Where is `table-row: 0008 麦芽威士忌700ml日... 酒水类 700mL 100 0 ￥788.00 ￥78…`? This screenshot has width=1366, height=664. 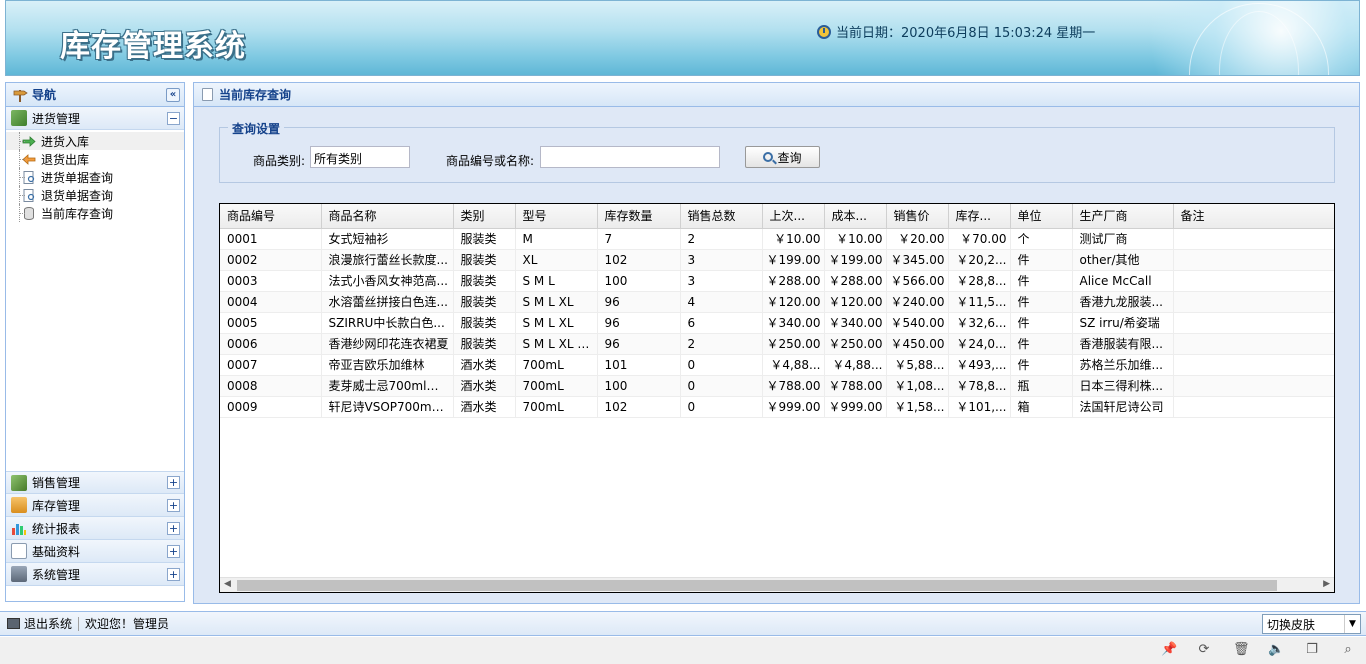 table-row: 0008 麦芽威士忌700ml日... 酒水类 700mL 100 0 ￥788.00 ￥78… is located at coordinates (777, 386).